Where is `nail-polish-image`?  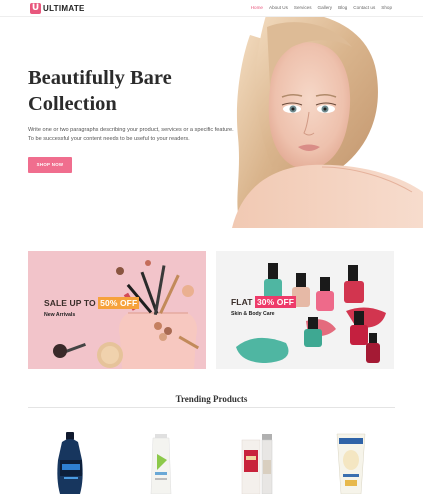 nail-polish-image is located at coordinates (311, 313).